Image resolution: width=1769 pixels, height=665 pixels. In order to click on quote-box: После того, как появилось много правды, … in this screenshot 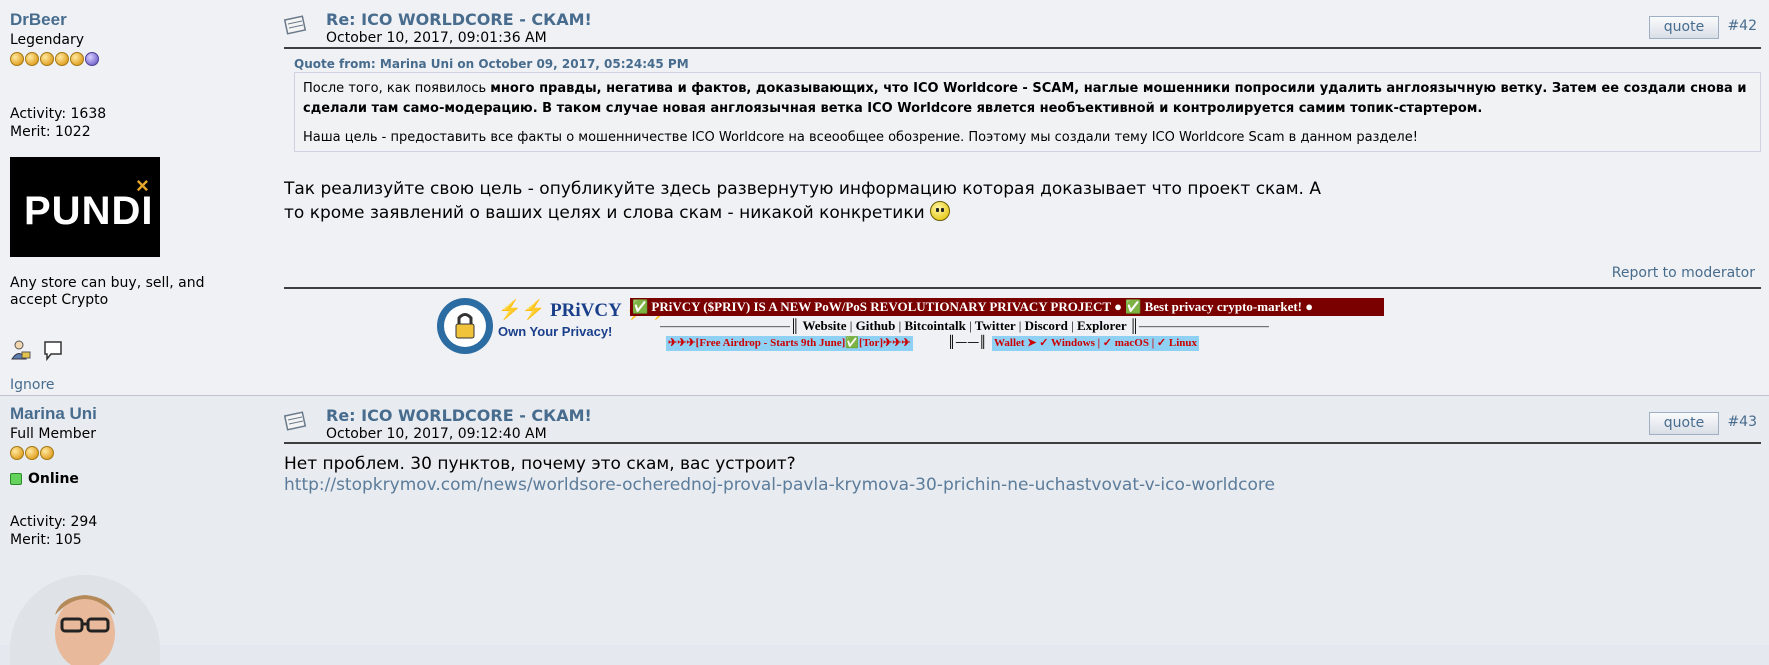, I will do `click(1027, 112)`.